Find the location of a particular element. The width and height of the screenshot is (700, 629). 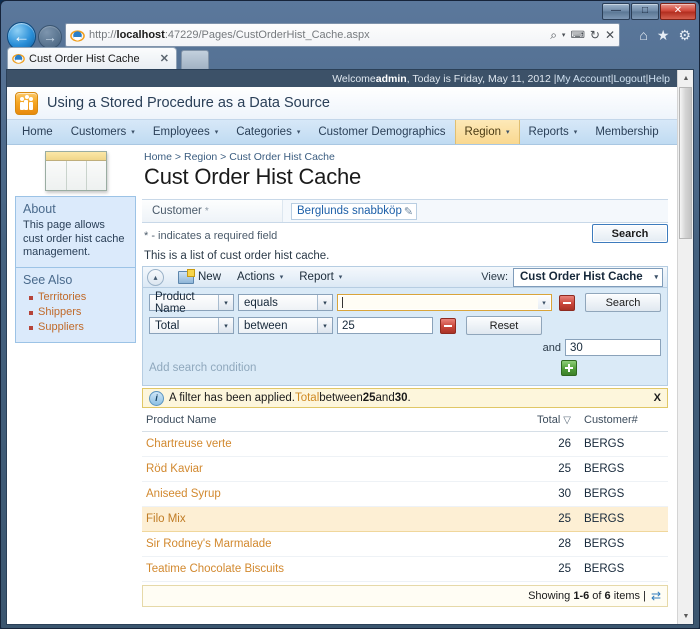

browser-tab: Cust Order Hist Cache ✕ is located at coordinates (92, 58).